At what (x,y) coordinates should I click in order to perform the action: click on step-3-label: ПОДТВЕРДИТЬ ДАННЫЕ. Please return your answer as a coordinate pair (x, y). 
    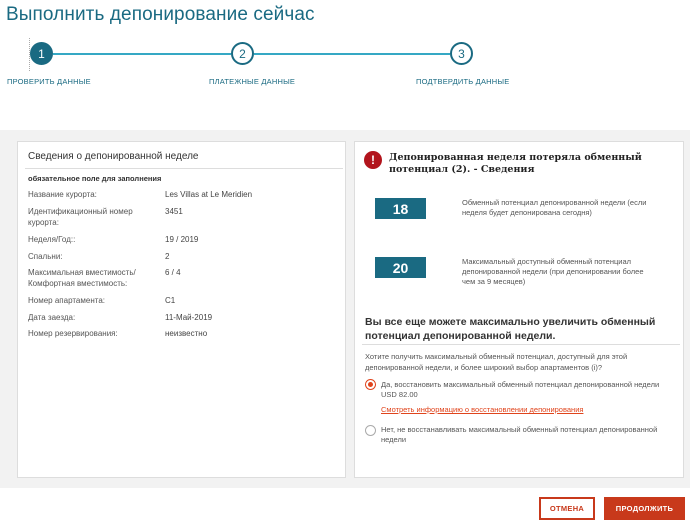
    Looking at the image, I should click on (463, 81).